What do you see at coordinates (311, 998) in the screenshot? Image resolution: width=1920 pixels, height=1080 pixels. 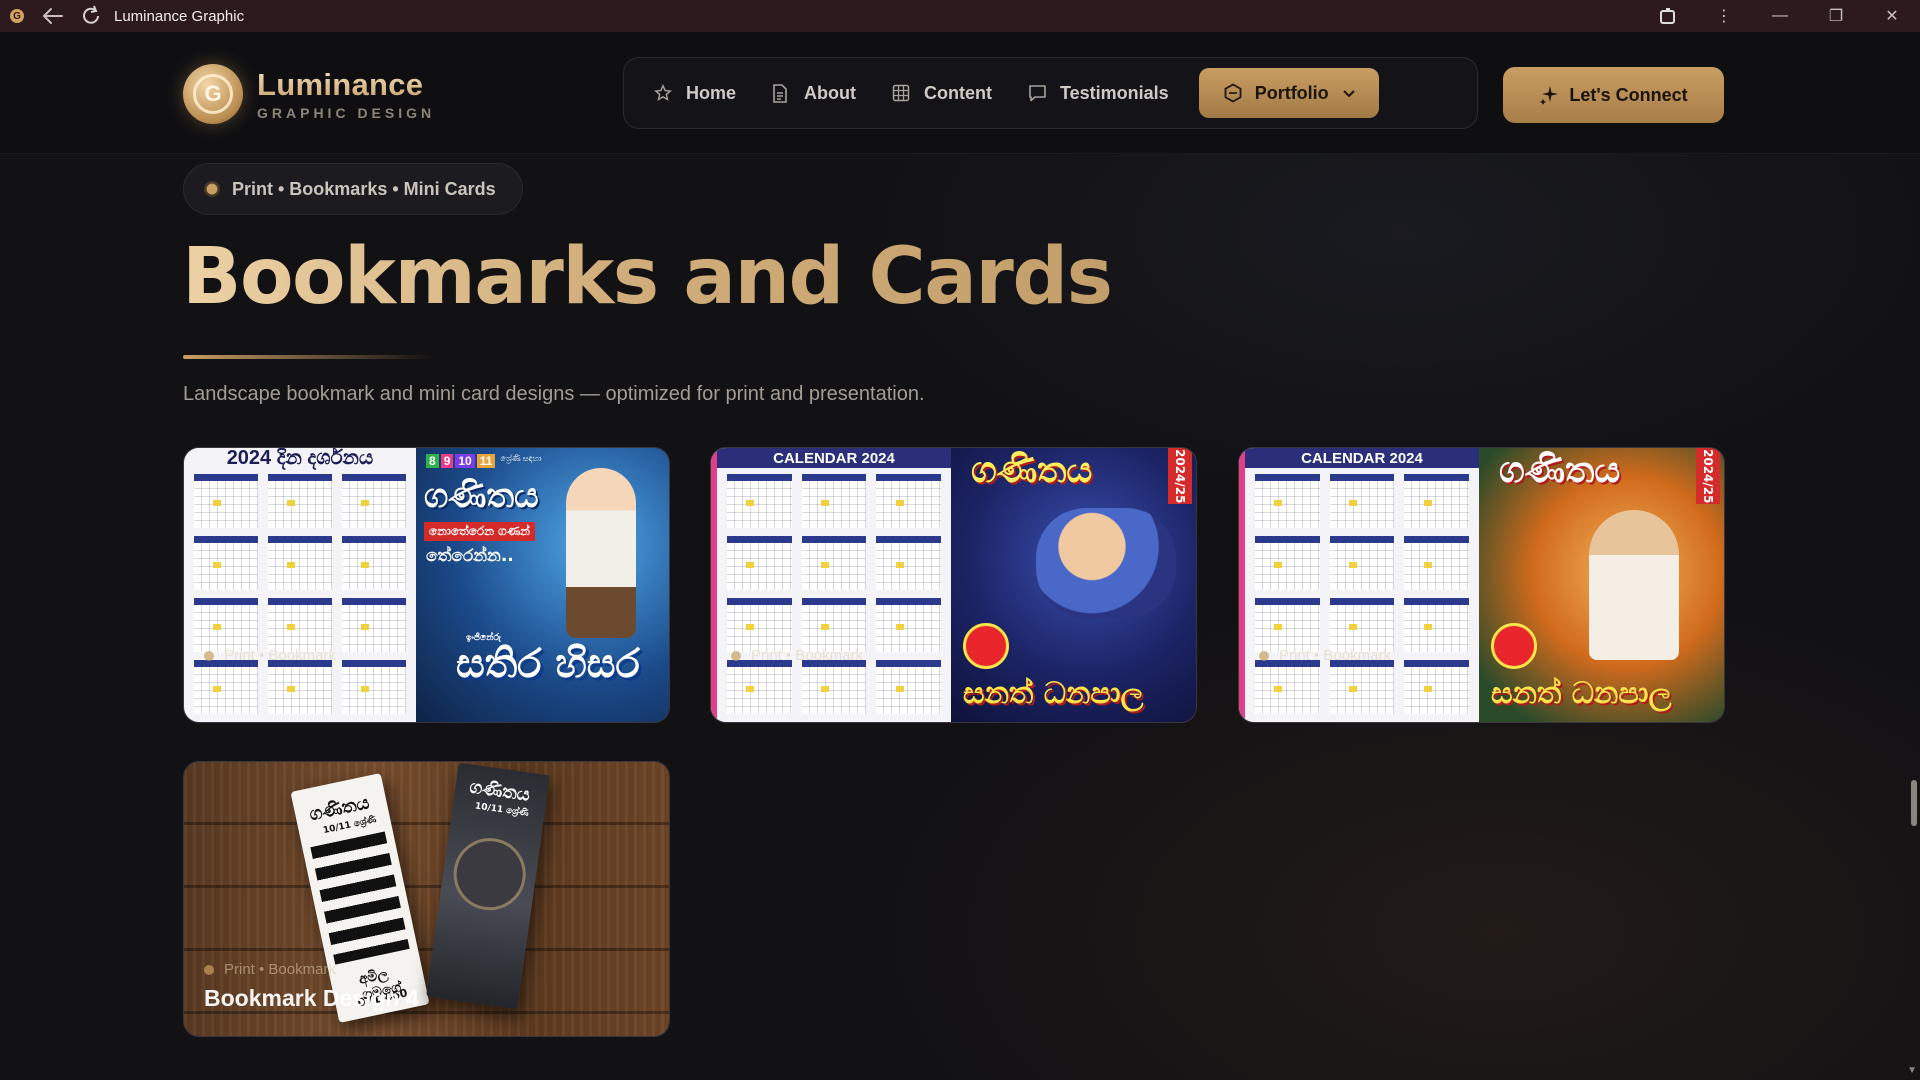 I see `card-title: Bookmark Design 4` at bounding box center [311, 998].